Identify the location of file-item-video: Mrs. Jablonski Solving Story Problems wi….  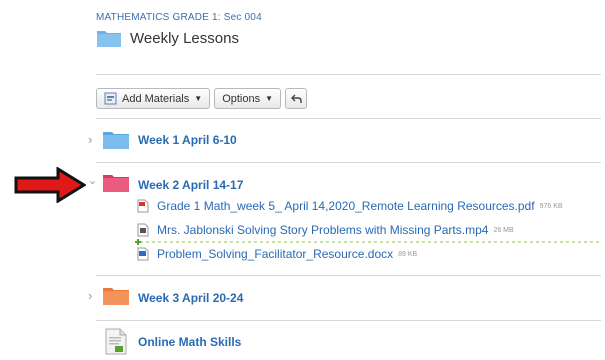
(325, 230).